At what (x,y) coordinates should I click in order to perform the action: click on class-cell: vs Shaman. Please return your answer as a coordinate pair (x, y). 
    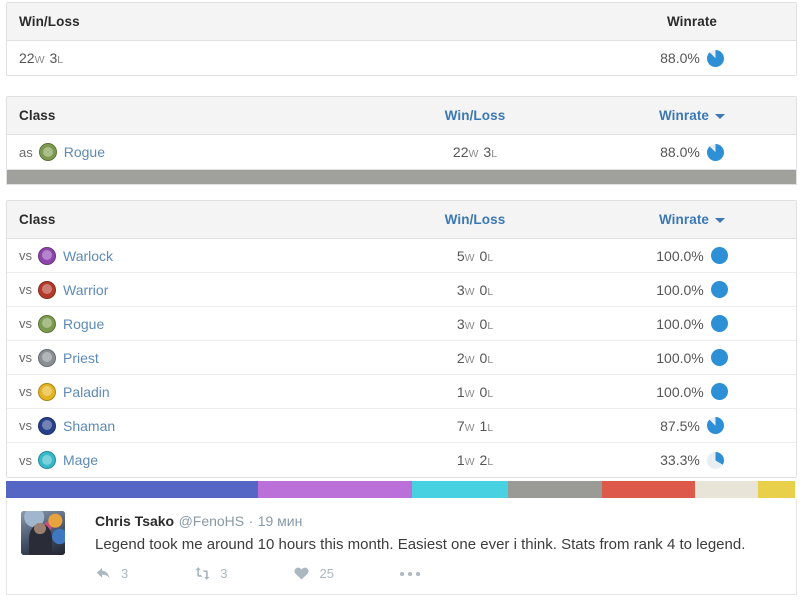
    Looking at the image, I should click on (67, 425).